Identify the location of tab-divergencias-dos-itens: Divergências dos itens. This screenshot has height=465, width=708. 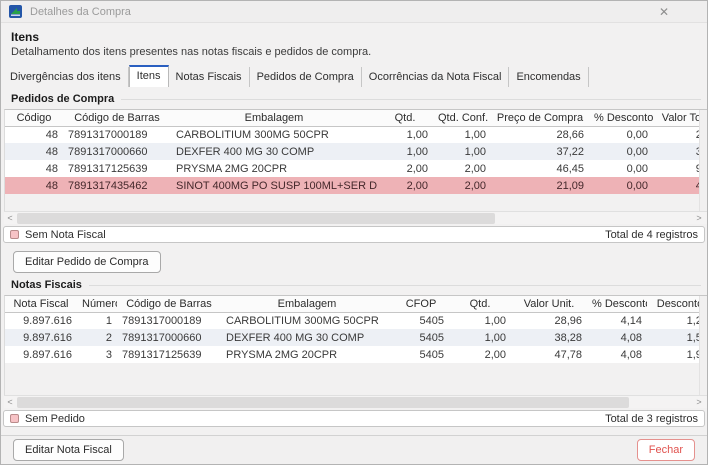
(66, 77).